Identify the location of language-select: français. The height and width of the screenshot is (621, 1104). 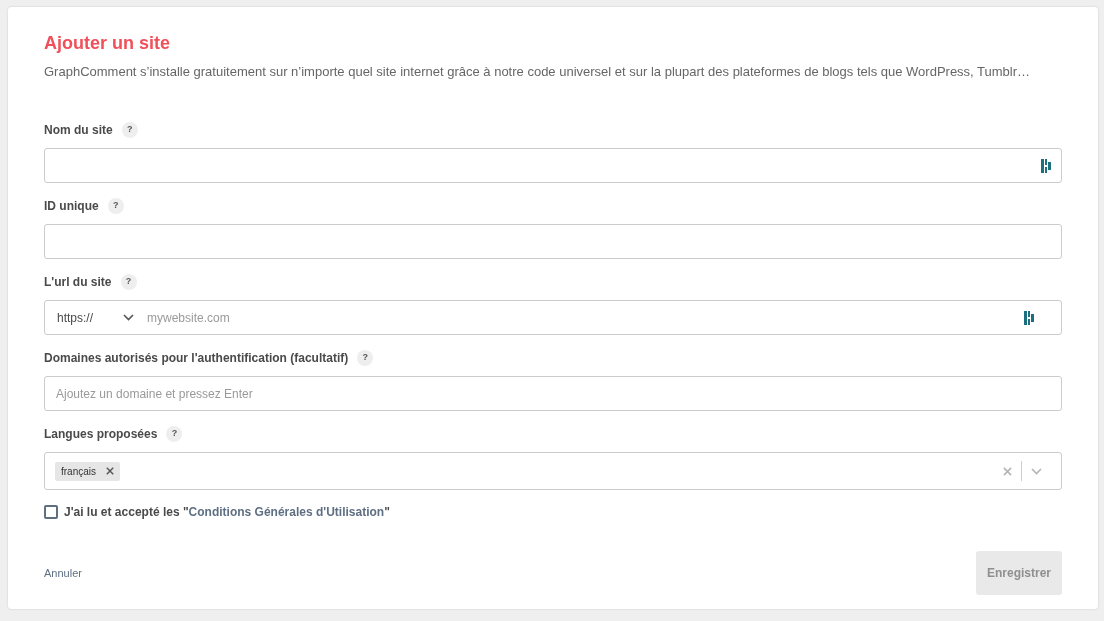
(553, 471).